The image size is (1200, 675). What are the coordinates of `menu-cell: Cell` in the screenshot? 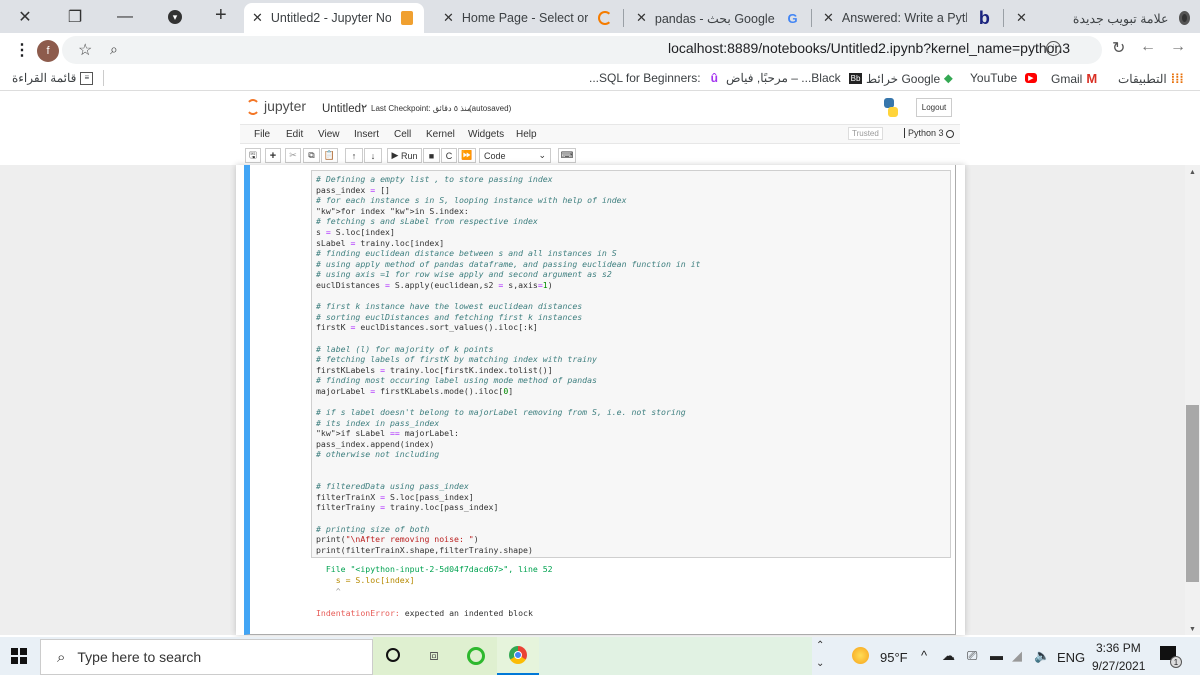 It's located at (402, 134).